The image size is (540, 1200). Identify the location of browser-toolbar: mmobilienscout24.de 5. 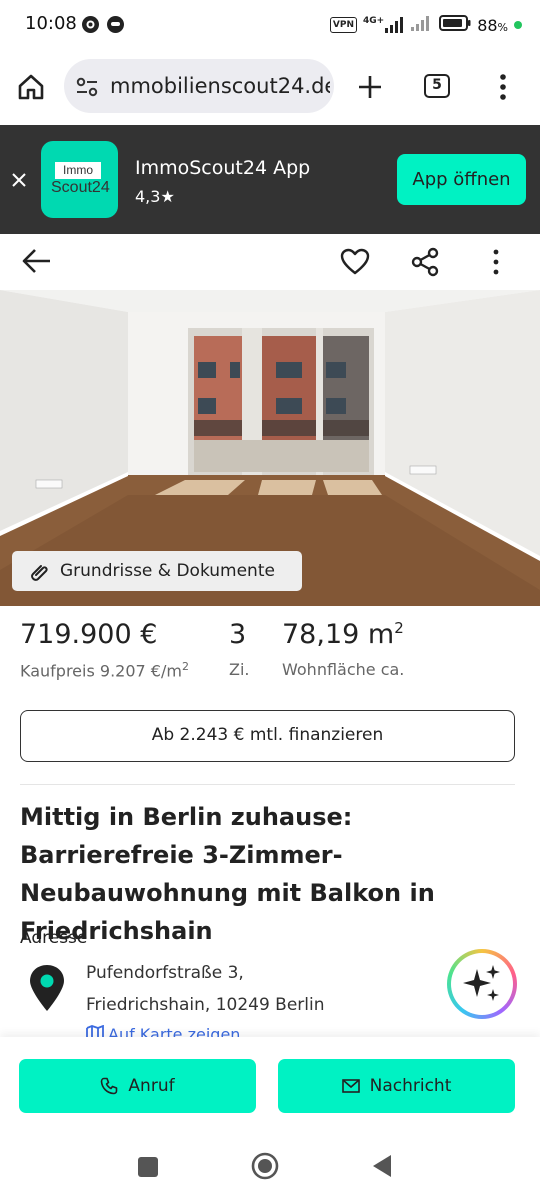
(270, 87).